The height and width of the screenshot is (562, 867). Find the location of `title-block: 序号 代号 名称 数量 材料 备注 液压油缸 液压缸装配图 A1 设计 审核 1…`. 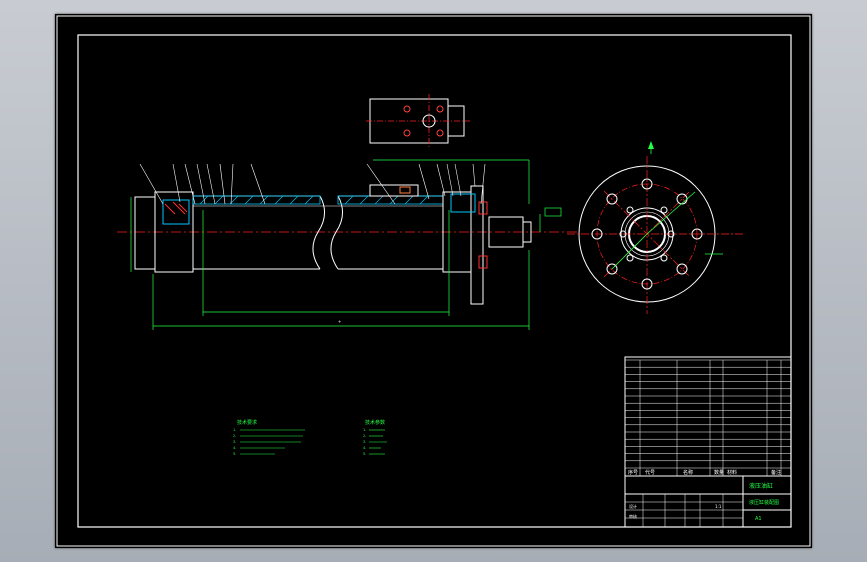

title-block: 序号 代号 名称 数量 材料 备注 液压油缸 液压缸装配图 A1 设计 审核 1… is located at coordinates (708, 442).